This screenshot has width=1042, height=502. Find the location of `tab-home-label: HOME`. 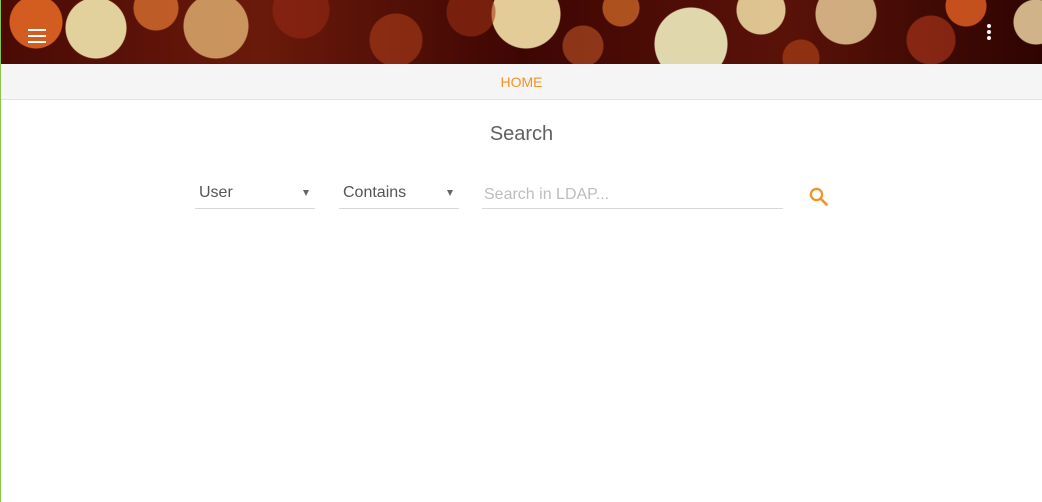

tab-home-label: HOME is located at coordinates (522, 82).